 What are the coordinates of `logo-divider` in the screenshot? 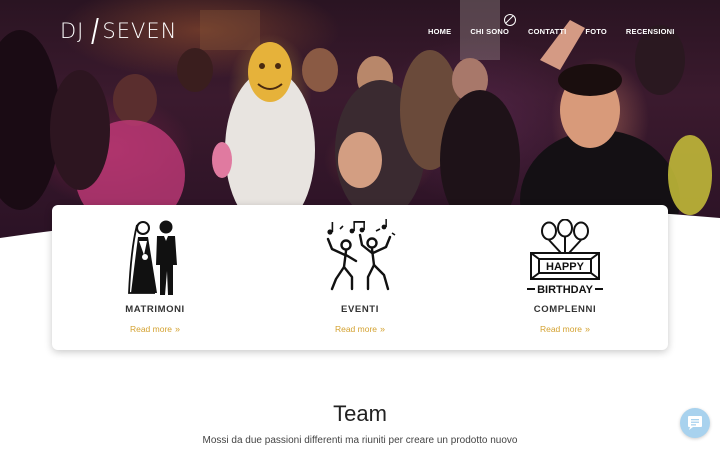 It's located at (95, 31).